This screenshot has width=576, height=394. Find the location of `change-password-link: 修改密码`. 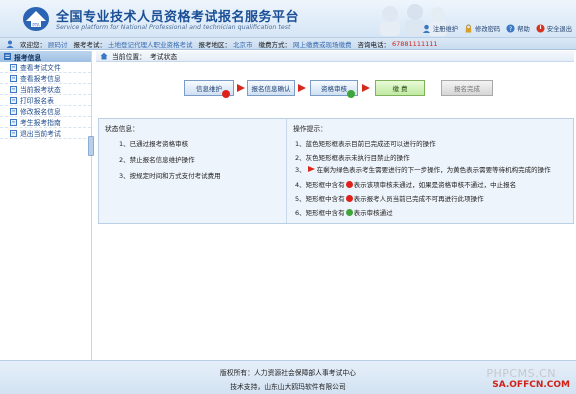

change-password-link: 修改密码 is located at coordinates (482, 28).